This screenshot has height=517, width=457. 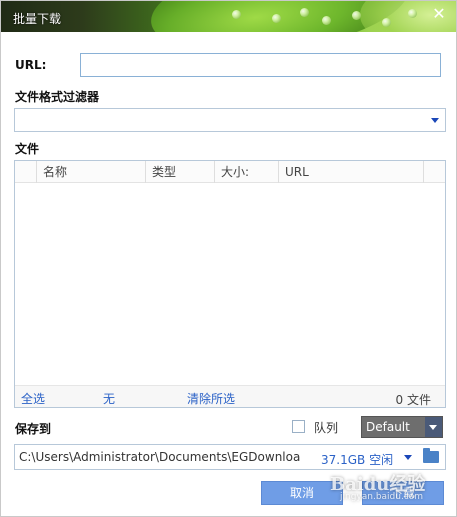 What do you see at coordinates (382, 497) in the screenshot?
I see `watermark-url: jingyan.baidu.com` at bounding box center [382, 497].